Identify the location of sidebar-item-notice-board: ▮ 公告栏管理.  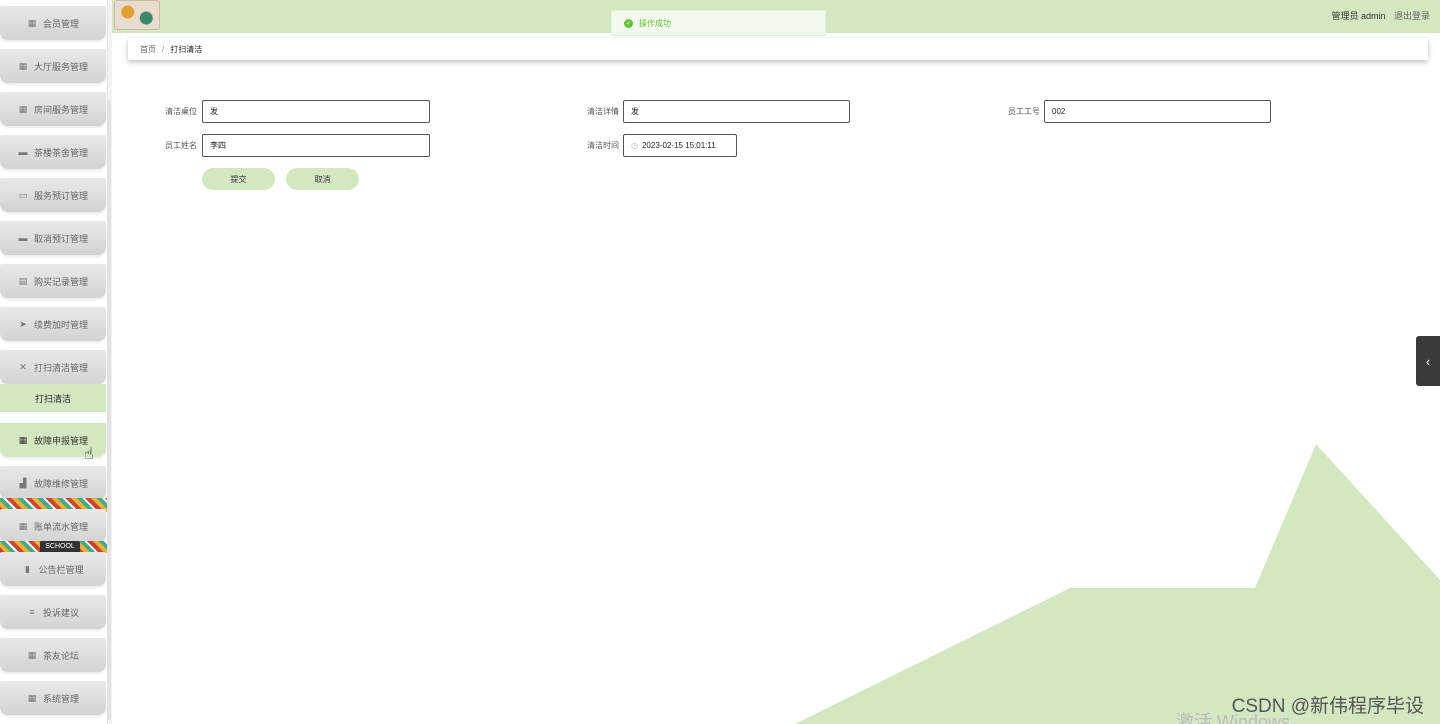
(53, 569).